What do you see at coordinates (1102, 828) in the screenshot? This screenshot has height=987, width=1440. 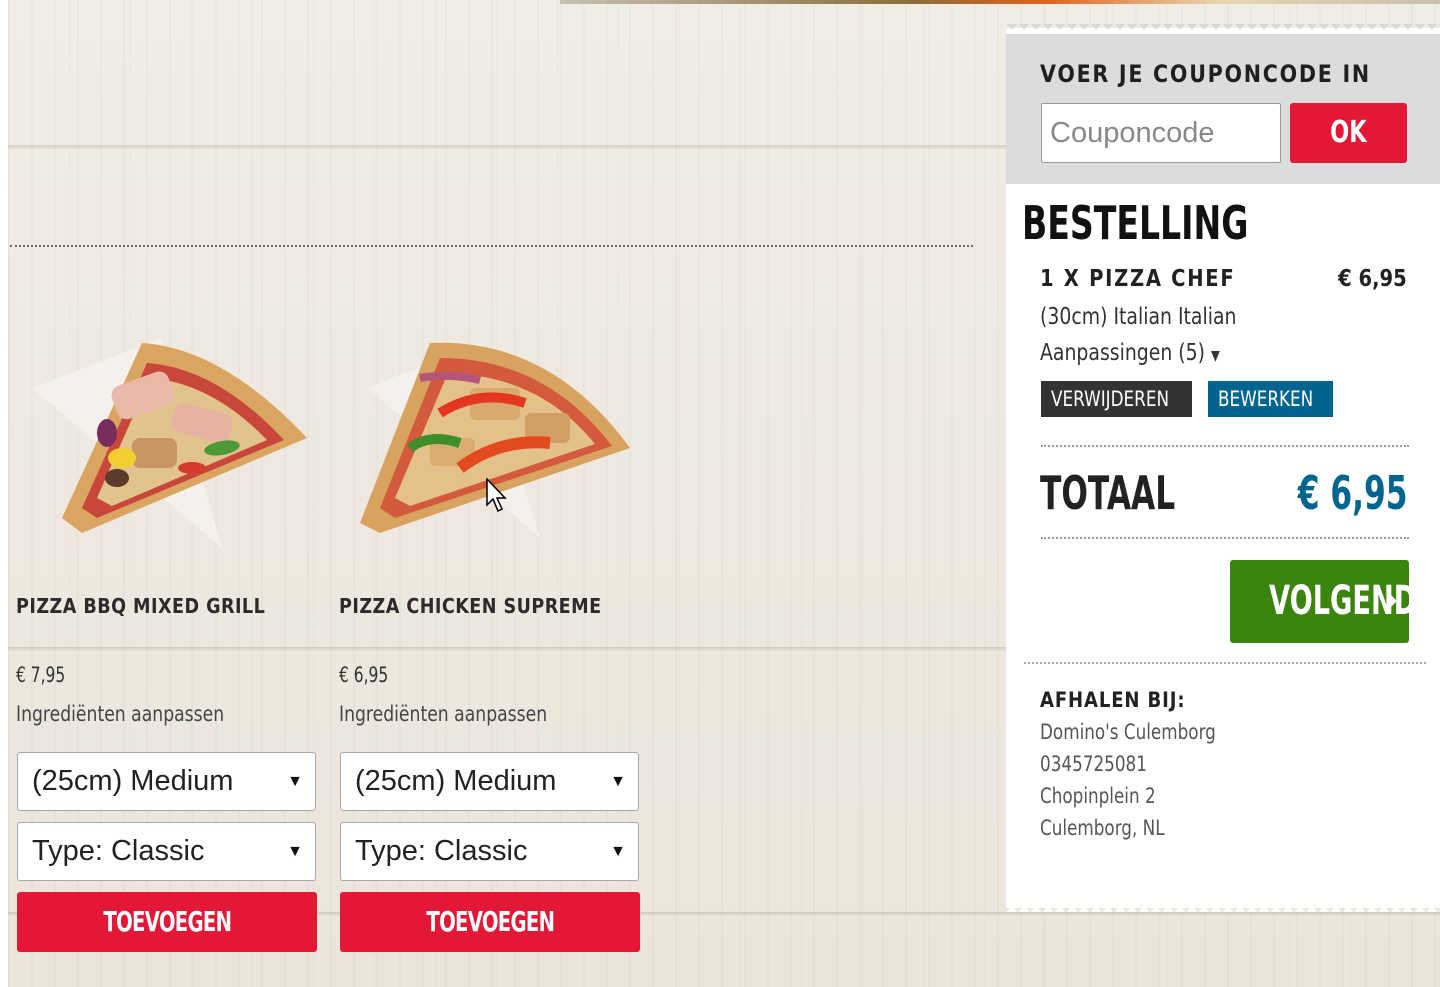 I see `pickup-city: Culemborg, NL` at bounding box center [1102, 828].